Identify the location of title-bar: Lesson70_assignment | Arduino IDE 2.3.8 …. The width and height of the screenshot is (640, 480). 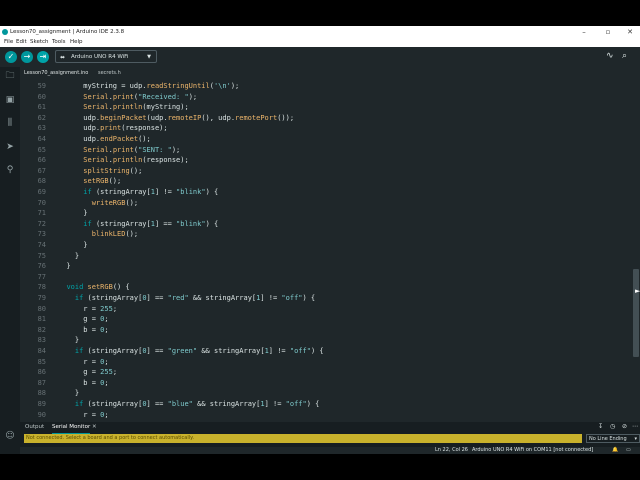
(320, 32).